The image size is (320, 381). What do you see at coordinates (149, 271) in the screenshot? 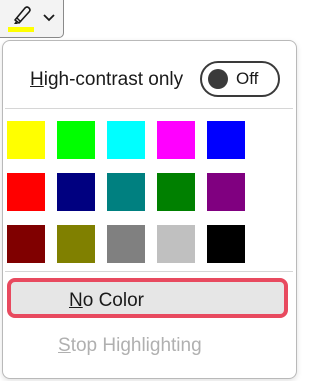
I see `divider-bottom` at bounding box center [149, 271].